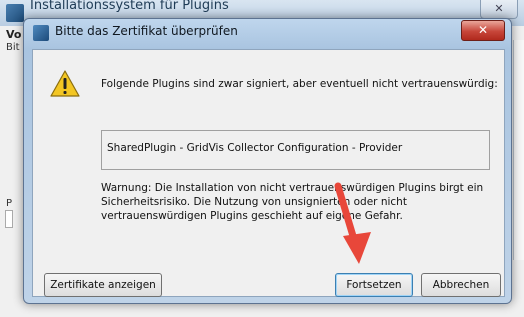 Image resolution: width=524 pixels, height=317 pixels. I want to click on continue-button: Fortsetzen, so click(374, 285).